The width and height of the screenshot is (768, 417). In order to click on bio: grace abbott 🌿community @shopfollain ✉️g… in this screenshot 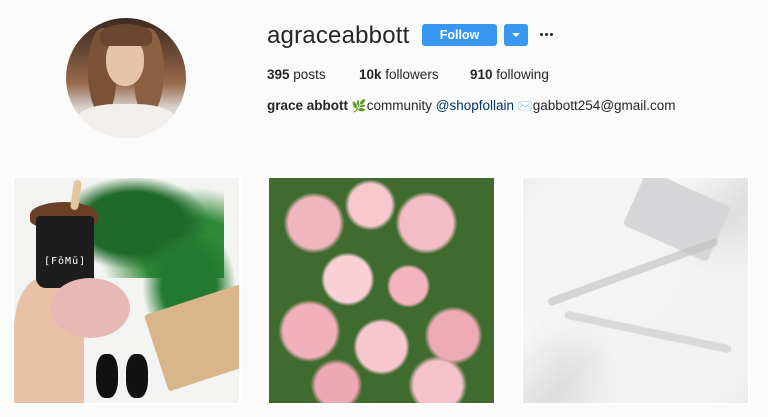, I will do `click(471, 105)`.